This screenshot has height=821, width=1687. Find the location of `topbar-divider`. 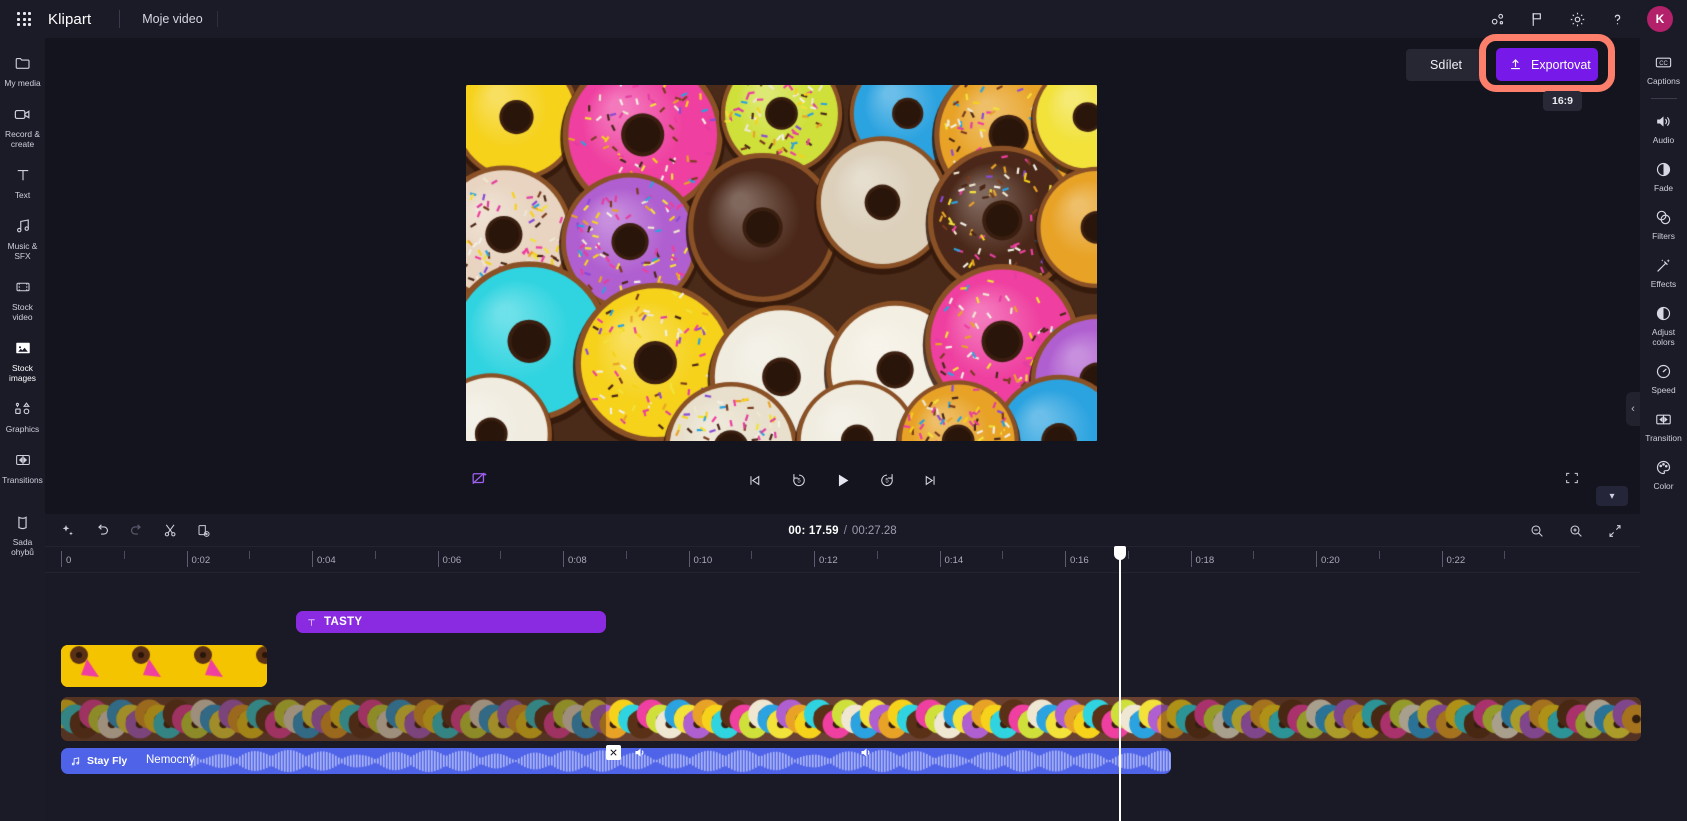

topbar-divider is located at coordinates (120, 19).